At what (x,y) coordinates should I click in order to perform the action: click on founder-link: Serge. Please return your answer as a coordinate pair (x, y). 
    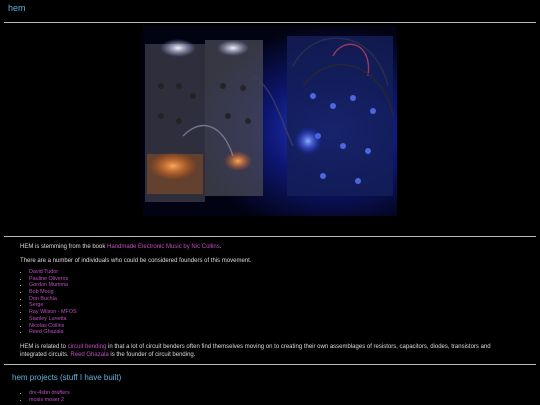
    Looking at the image, I should click on (36, 305).